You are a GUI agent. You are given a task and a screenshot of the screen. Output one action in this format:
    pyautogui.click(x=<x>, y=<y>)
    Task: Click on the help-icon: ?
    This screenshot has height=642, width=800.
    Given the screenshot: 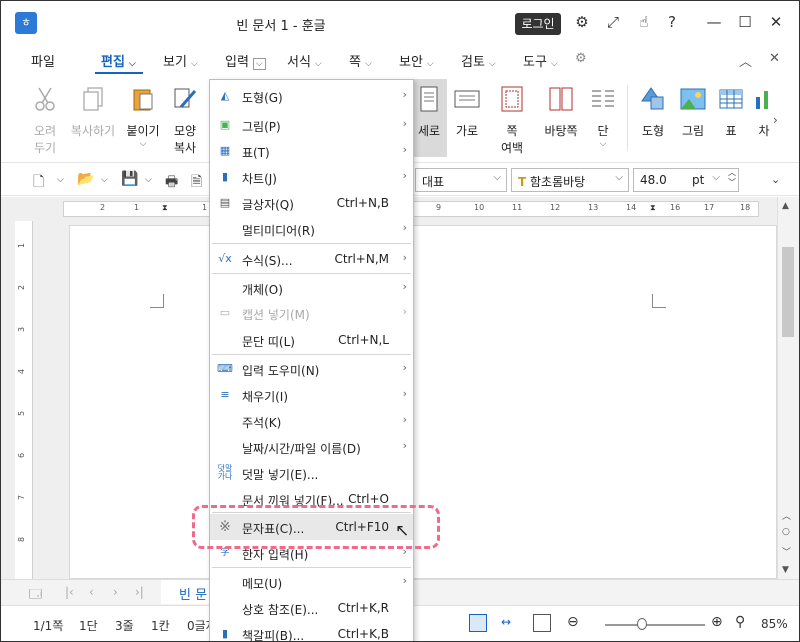 What is the action you would take?
    pyautogui.click(x=672, y=22)
    